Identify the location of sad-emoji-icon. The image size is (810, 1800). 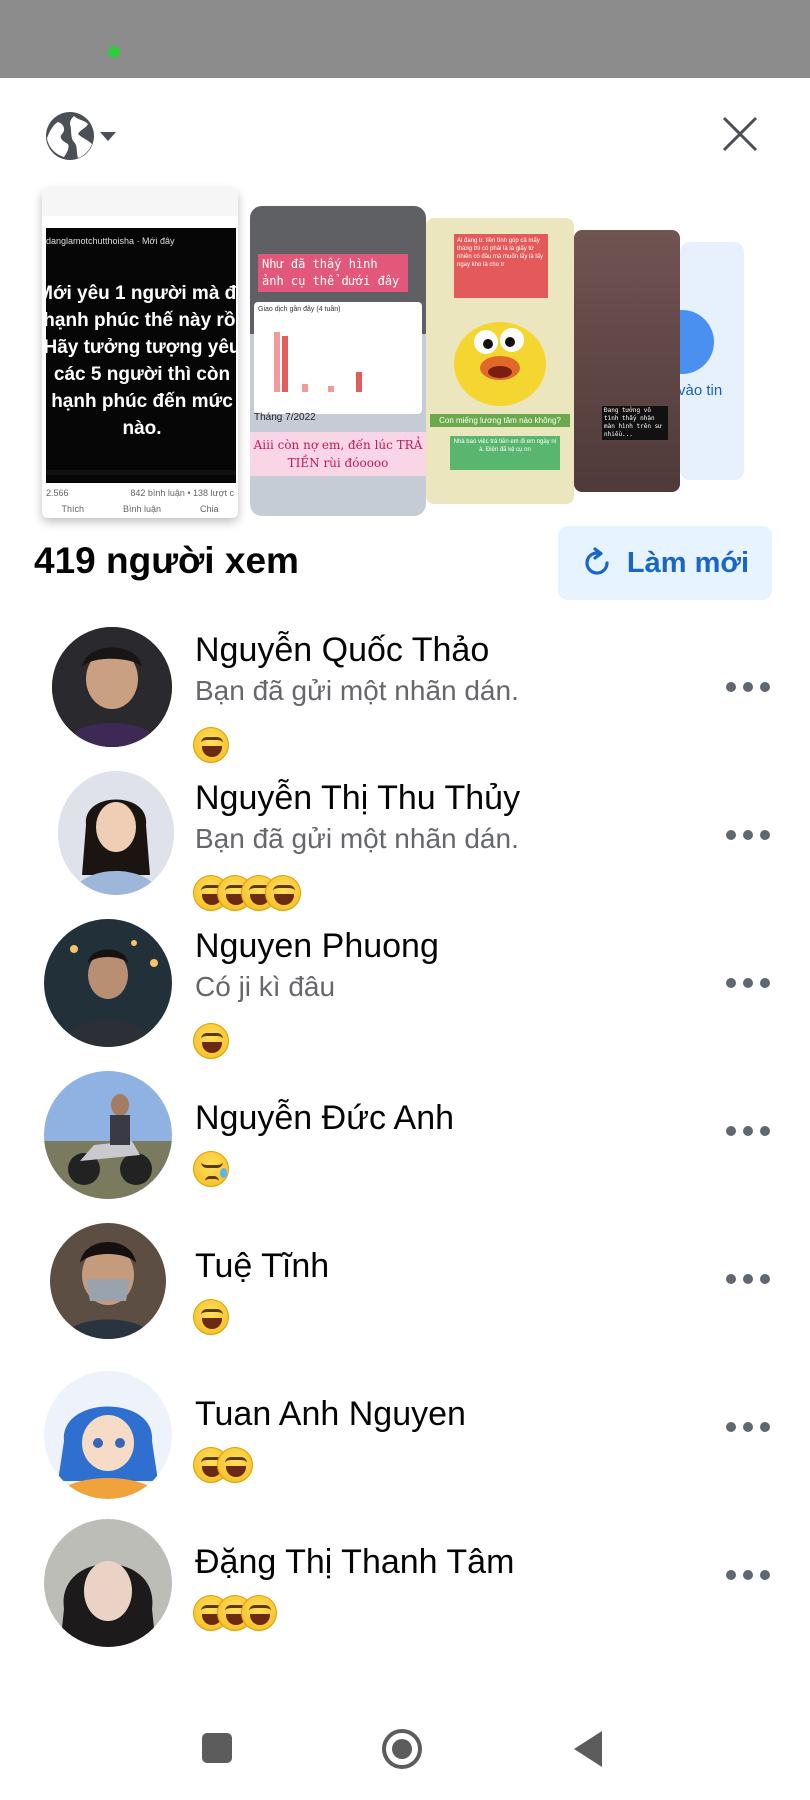
(211, 1169).